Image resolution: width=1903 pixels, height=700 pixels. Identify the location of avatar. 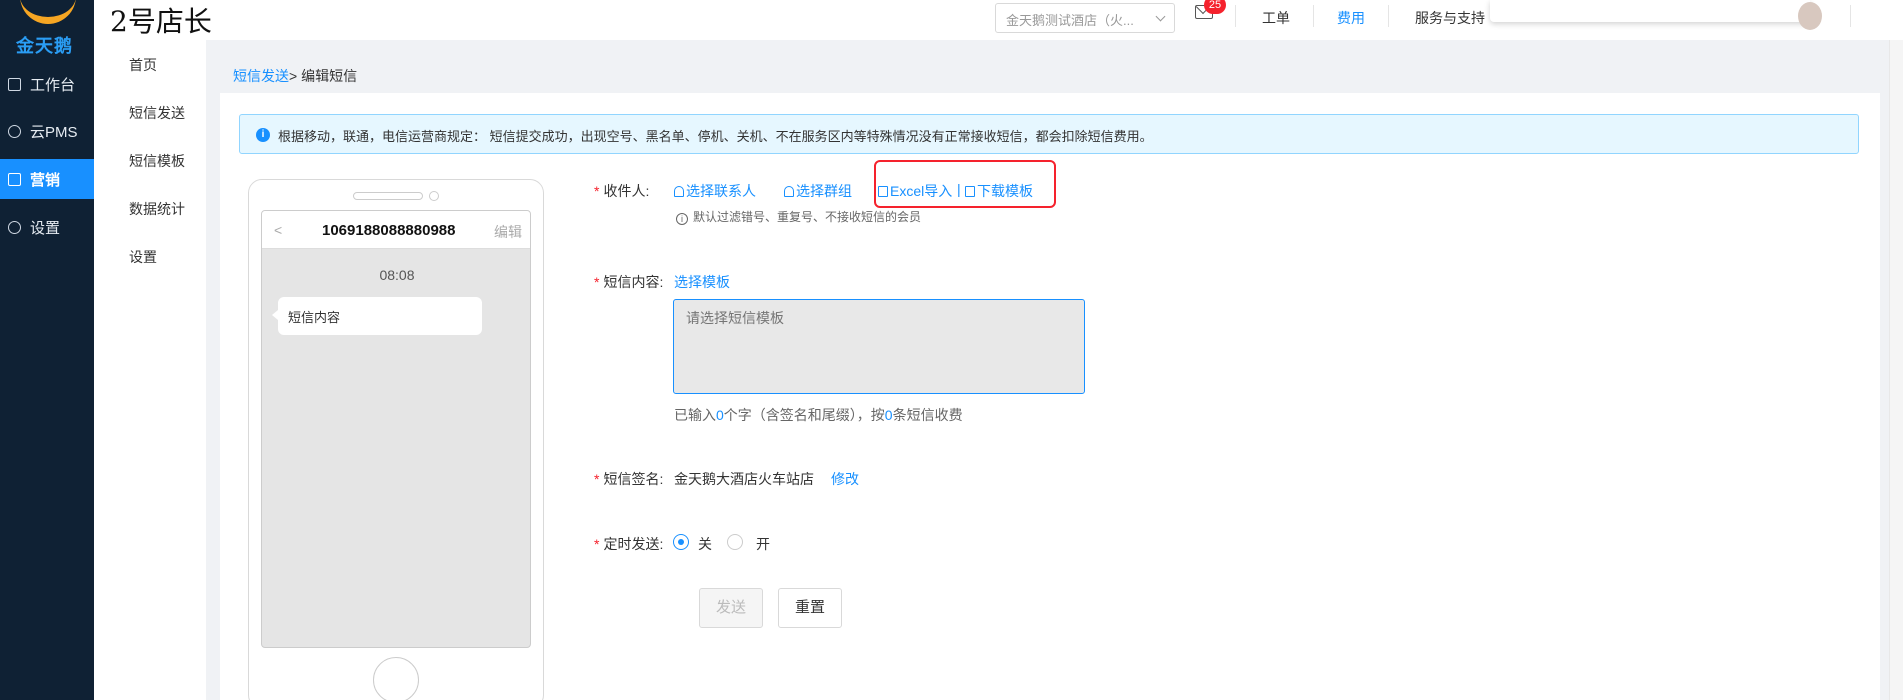
(1810, 16).